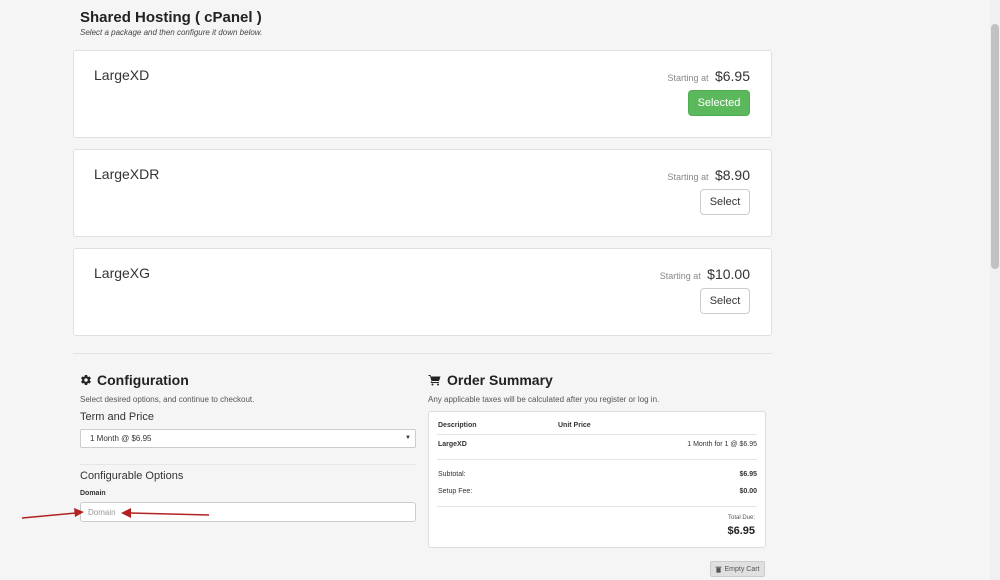  Describe the element at coordinates (165, 513) in the screenshot. I see `annotation-arrow-right` at that location.